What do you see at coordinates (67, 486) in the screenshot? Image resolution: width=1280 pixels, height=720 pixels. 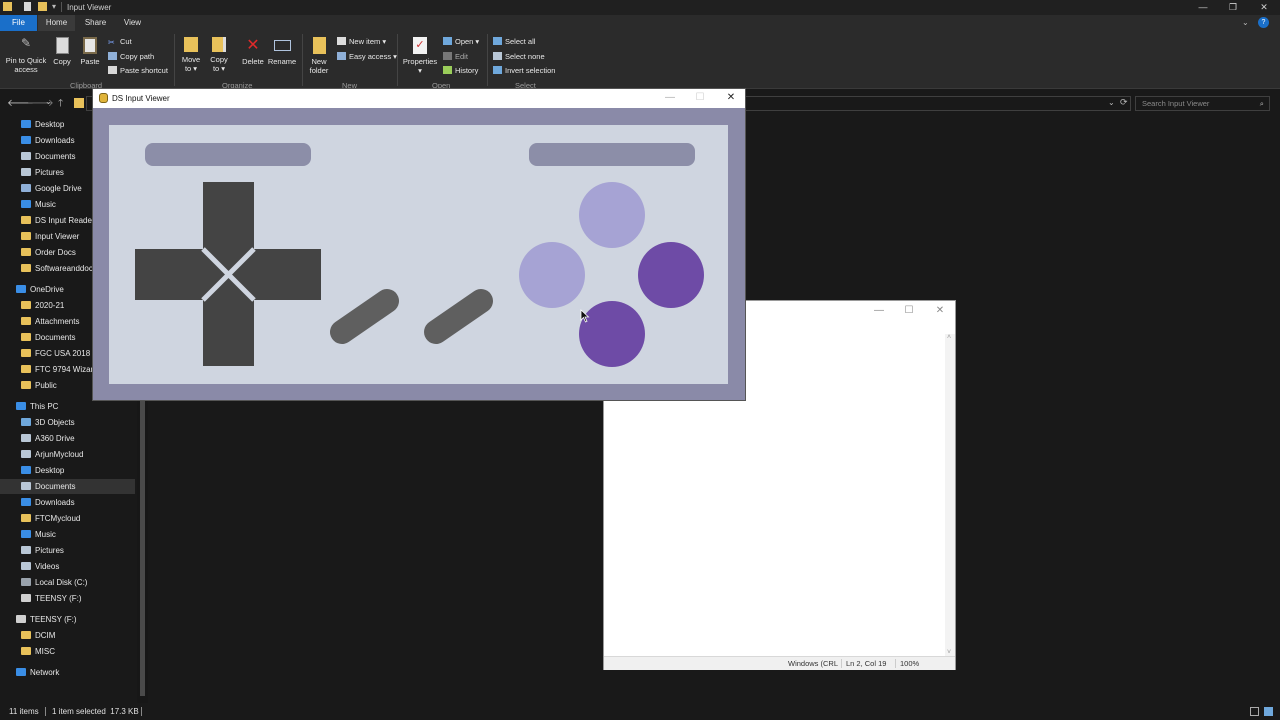 I see `sidebar-item: Documents` at bounding box center [67, 486].